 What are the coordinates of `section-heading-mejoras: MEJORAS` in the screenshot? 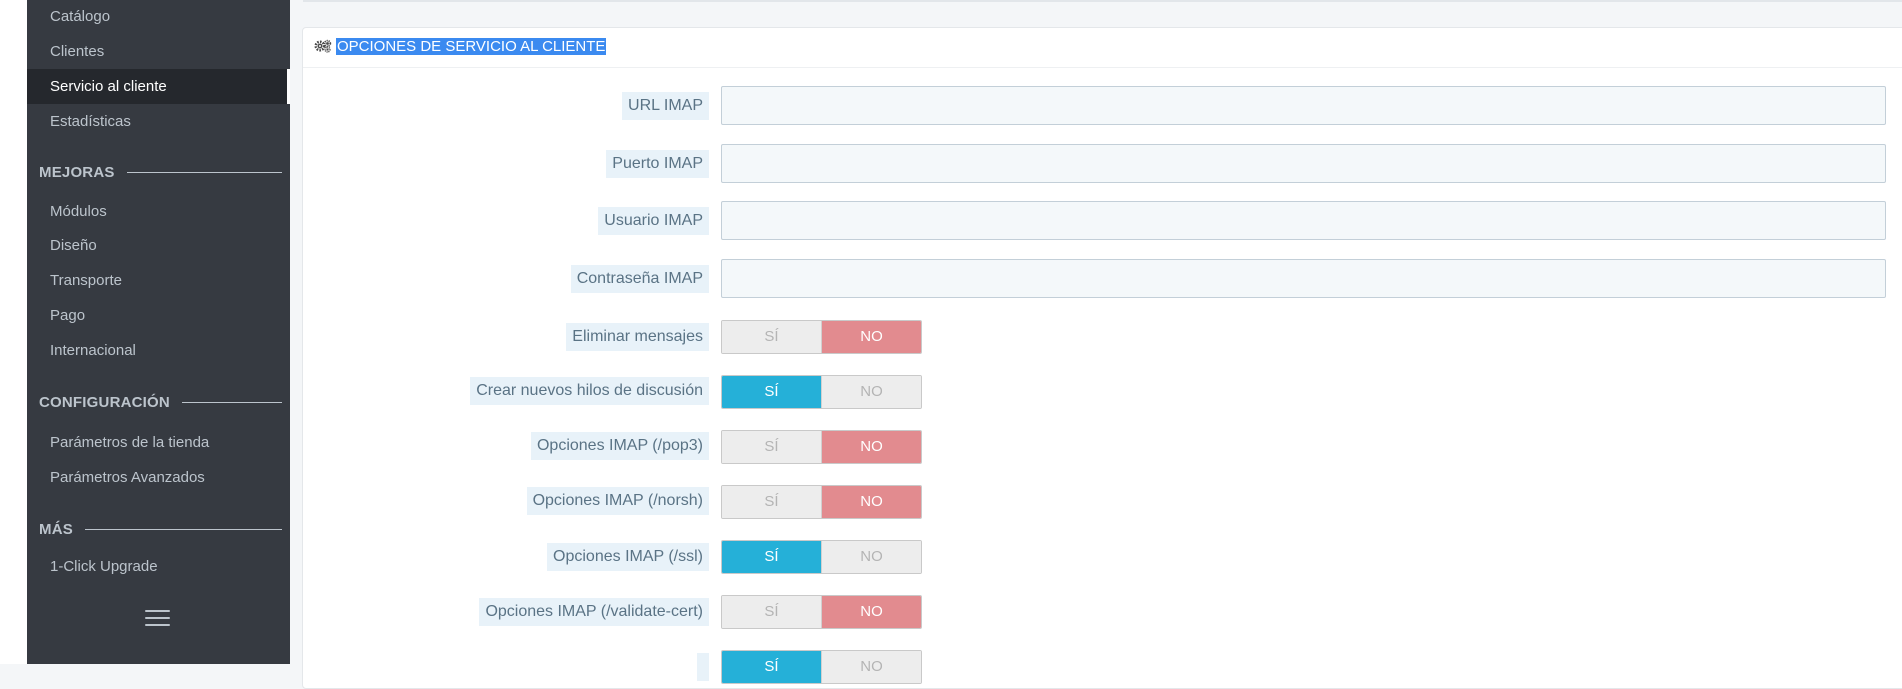 It's located at (160, 172).